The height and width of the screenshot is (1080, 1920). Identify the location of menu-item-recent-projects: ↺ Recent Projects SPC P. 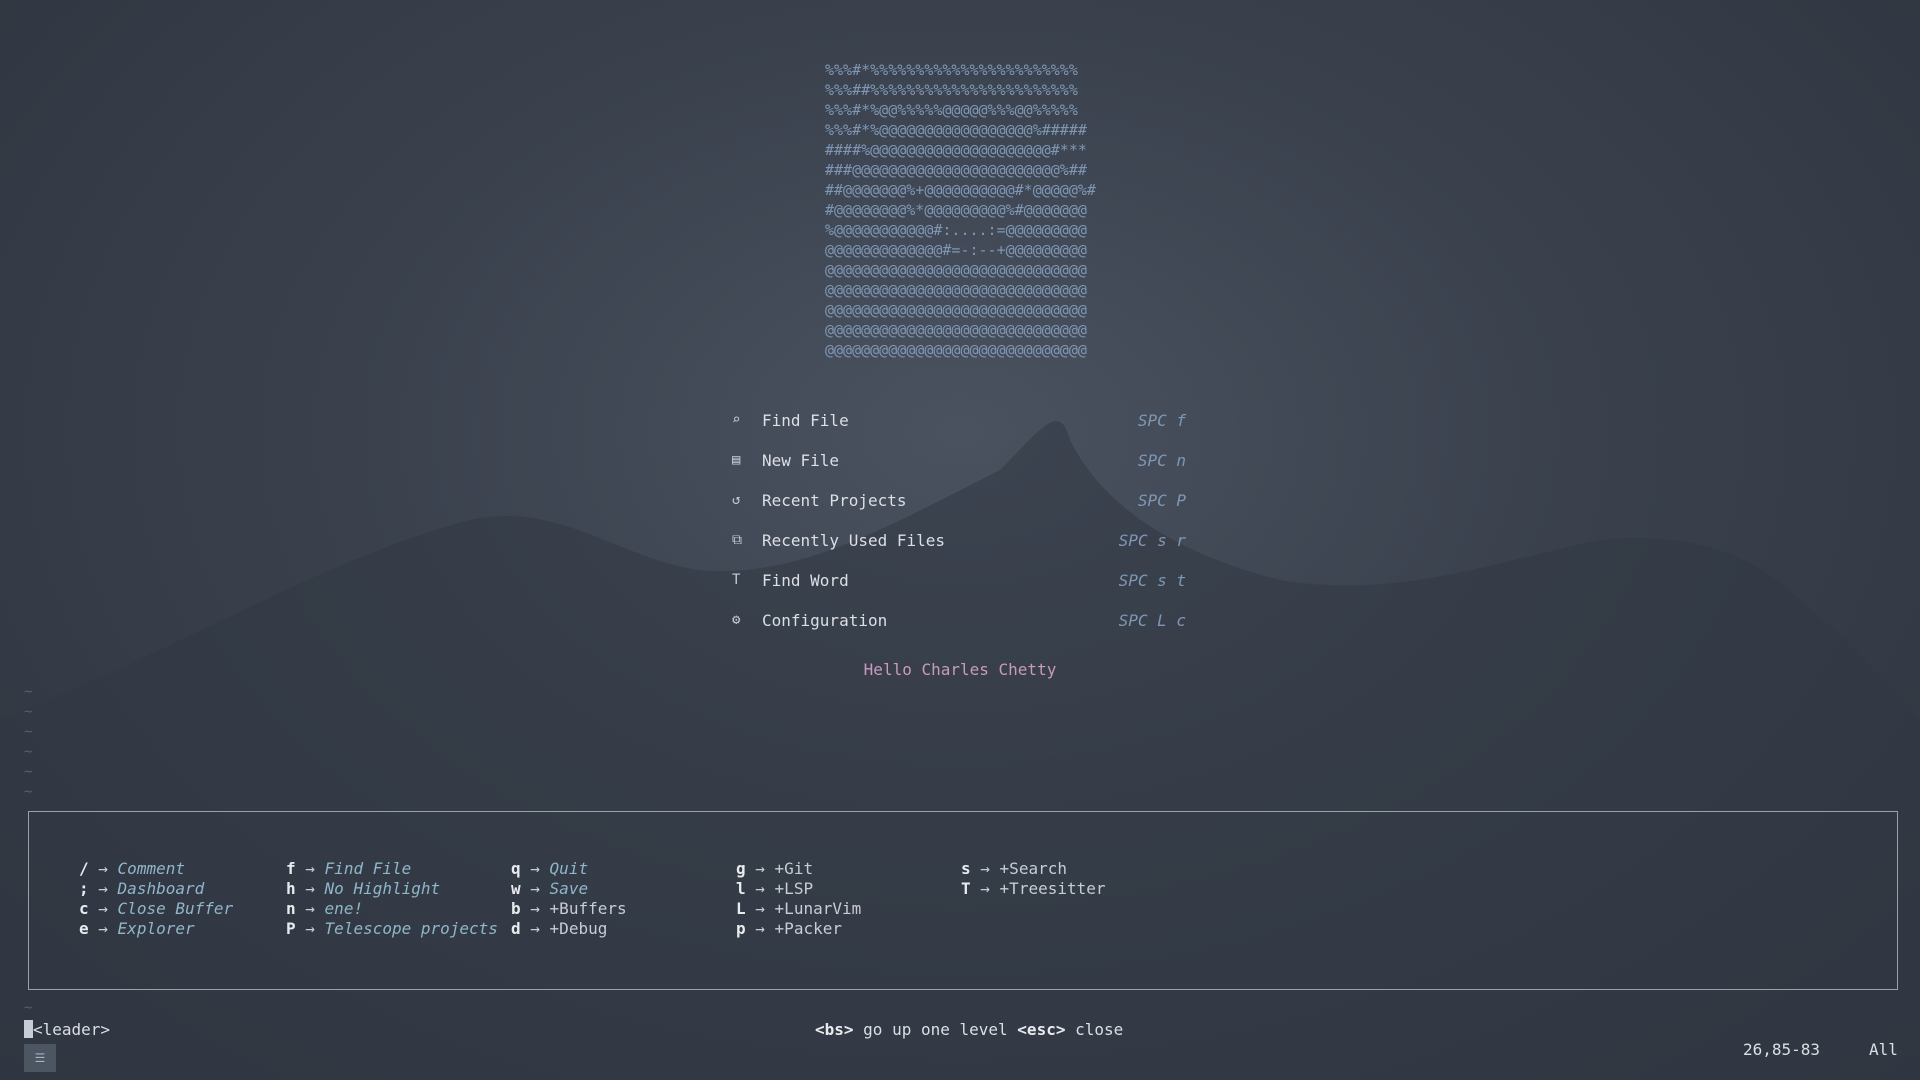
(959, 500).